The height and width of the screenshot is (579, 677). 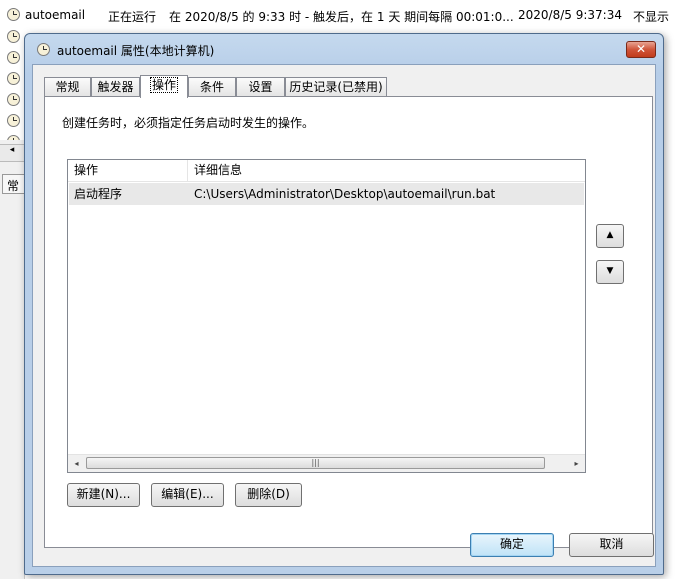 I want to click on background-panel, so click(x=12, y=359).